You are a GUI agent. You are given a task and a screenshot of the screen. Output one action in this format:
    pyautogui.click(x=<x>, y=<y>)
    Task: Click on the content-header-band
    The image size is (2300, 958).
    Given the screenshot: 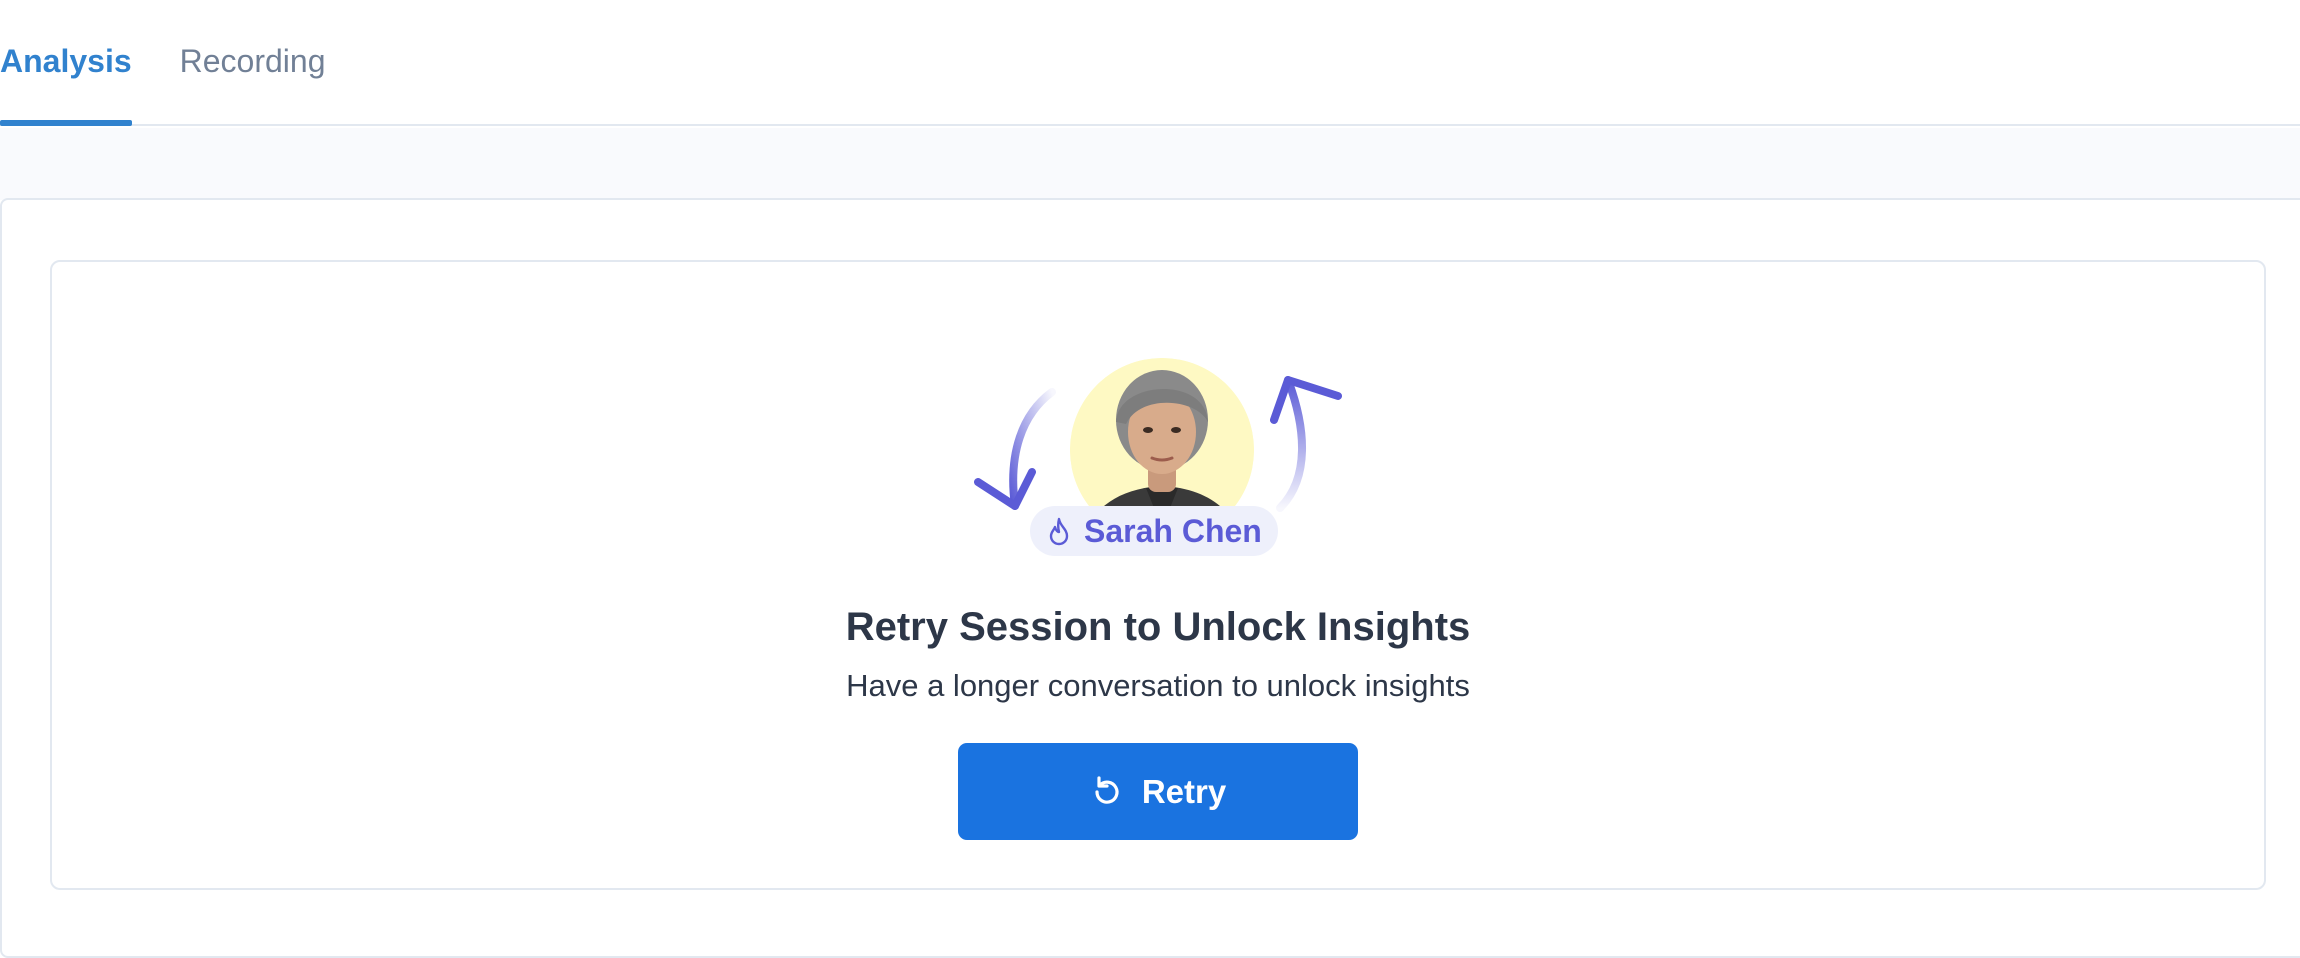 What is the action you would take?
    pyautogui.click(x=1150, y=164)
    